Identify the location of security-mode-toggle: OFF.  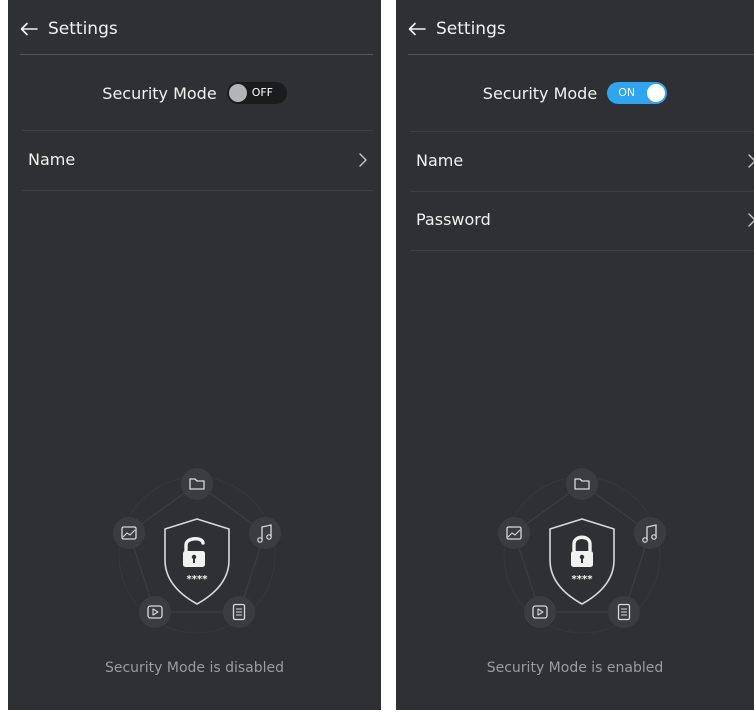
(256, 93).